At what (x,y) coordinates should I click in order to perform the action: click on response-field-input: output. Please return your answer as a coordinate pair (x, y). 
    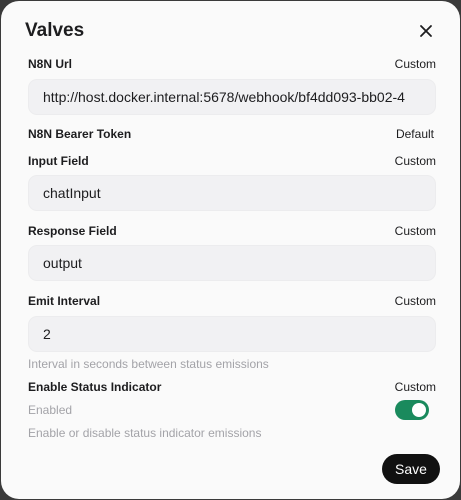
    Looking at the image, I should click on (232, 263).